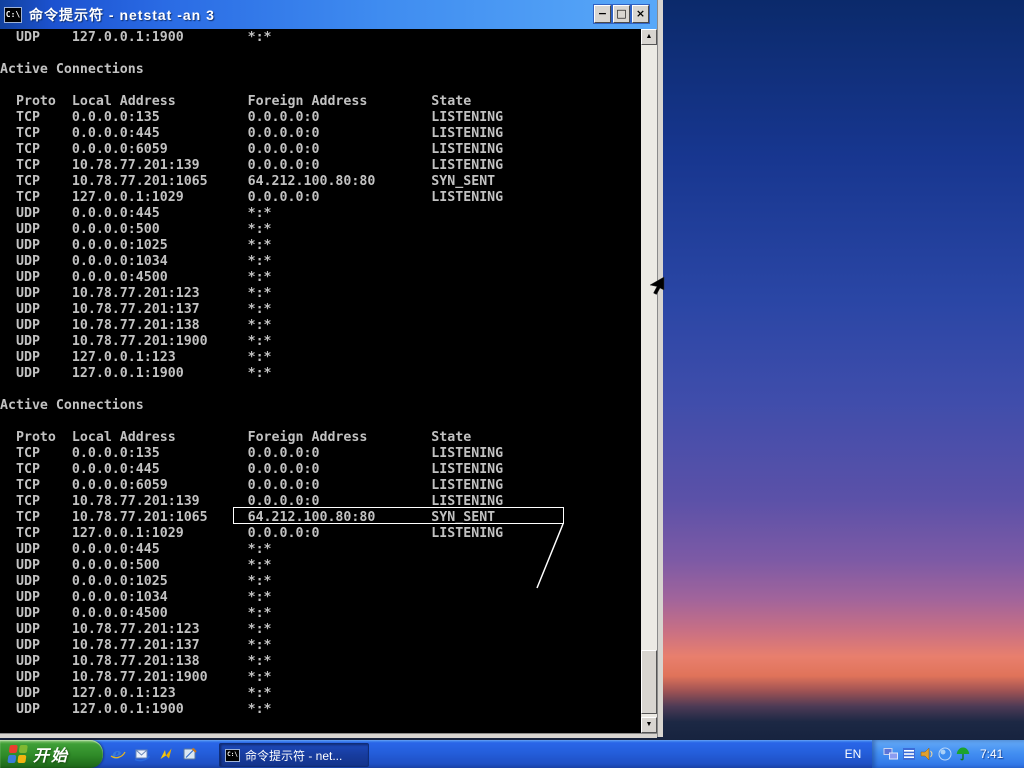 Image resolution: width=1024 pixels, height=768 pixels. What do you see at coordinates (945, 754) in the screenshot?
I see `internet-connection-icon` at bounding box center [945, 754].